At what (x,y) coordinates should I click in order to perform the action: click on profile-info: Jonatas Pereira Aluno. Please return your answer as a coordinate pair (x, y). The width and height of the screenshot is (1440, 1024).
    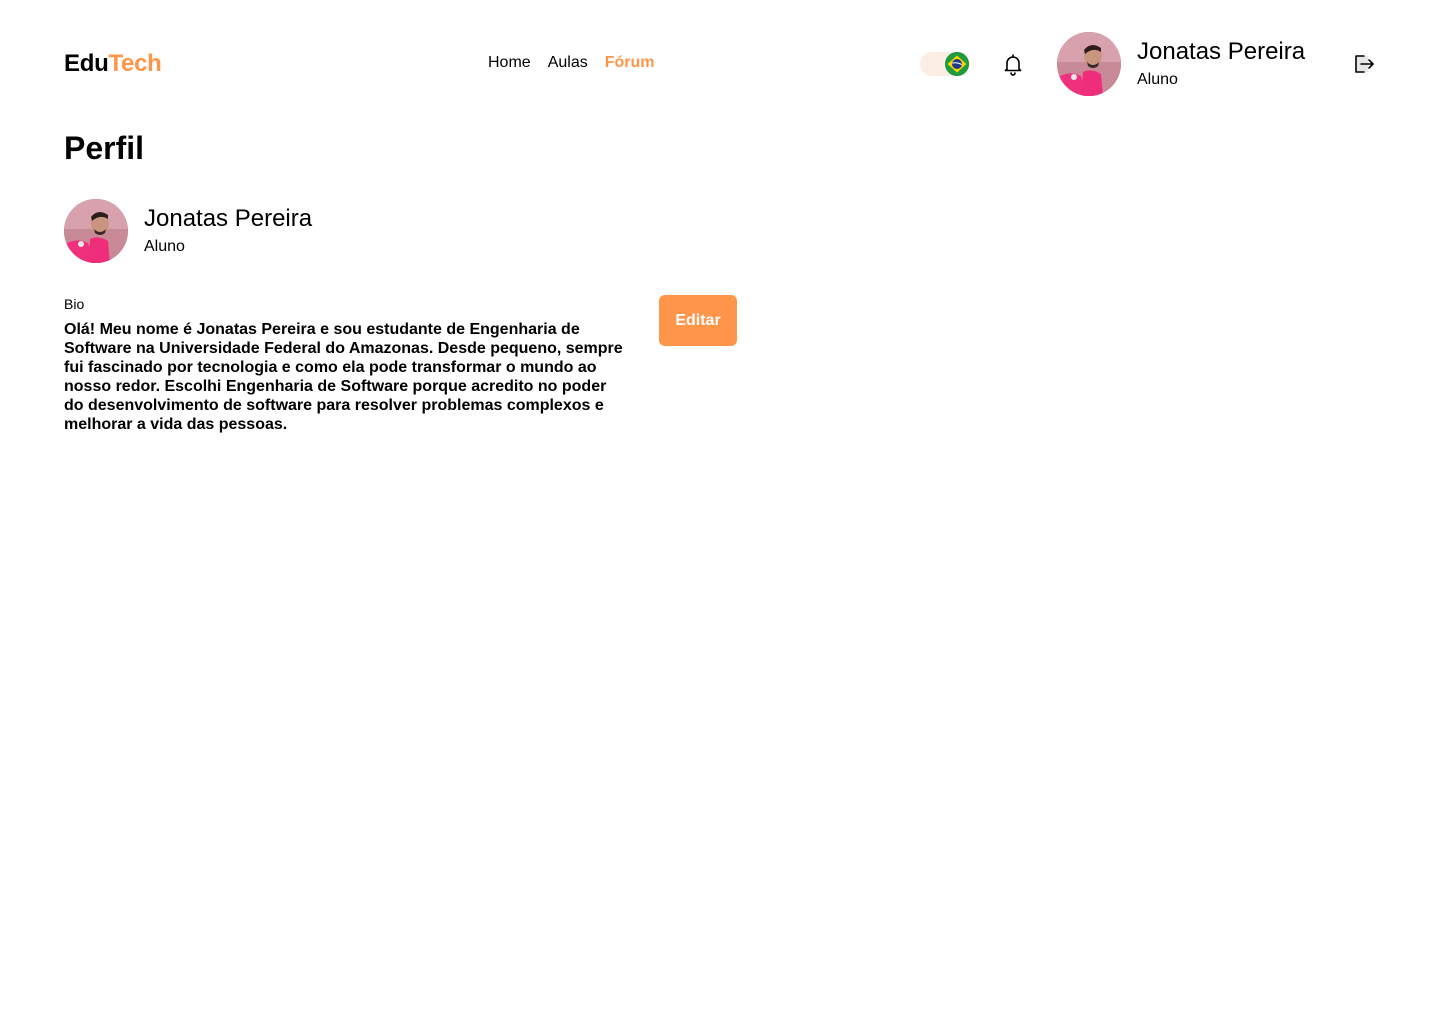
    Looking at the image, I should click on (228, 231).